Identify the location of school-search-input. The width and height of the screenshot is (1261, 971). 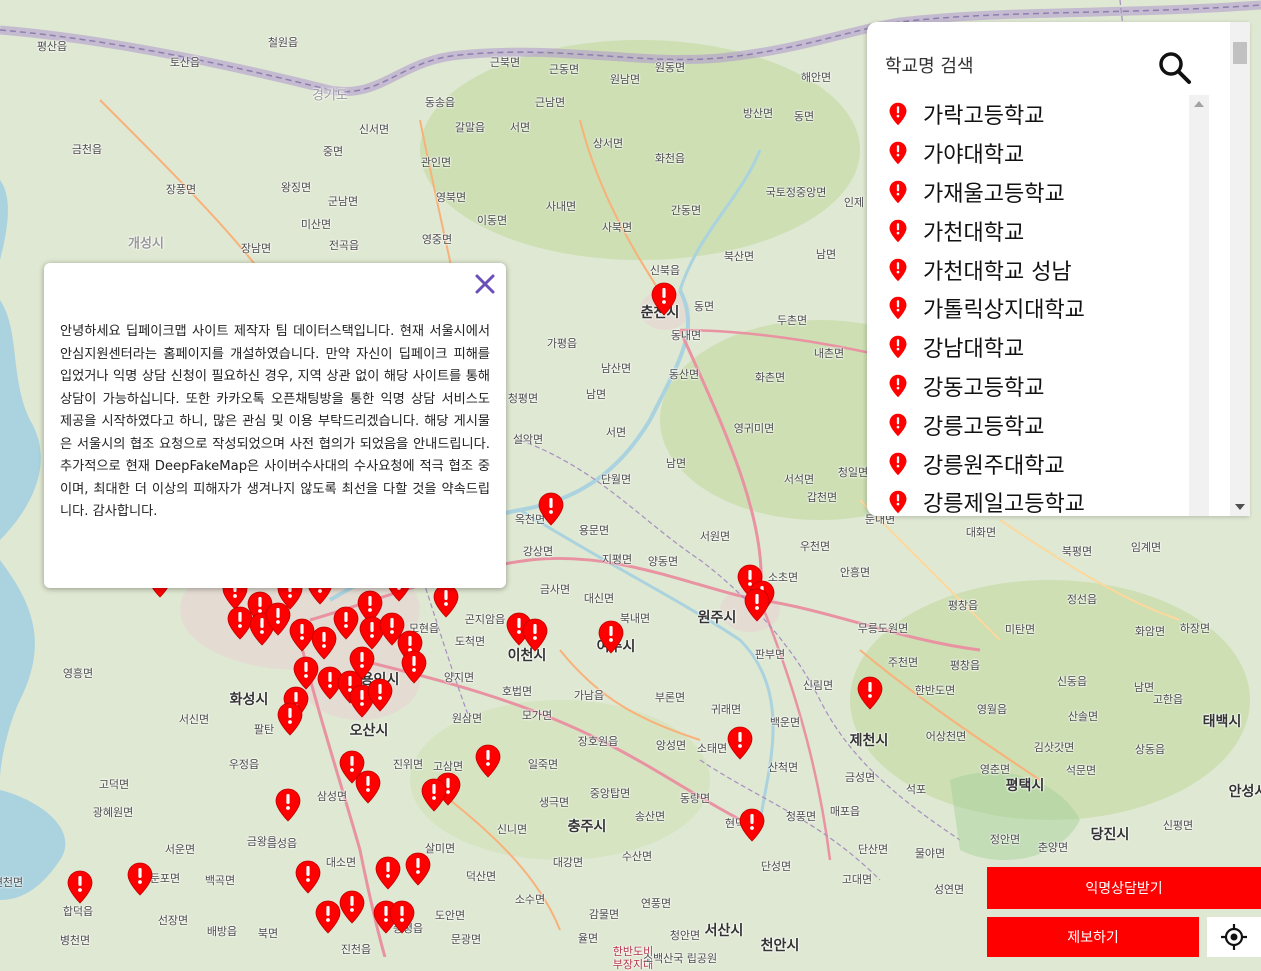
(1010, 66).